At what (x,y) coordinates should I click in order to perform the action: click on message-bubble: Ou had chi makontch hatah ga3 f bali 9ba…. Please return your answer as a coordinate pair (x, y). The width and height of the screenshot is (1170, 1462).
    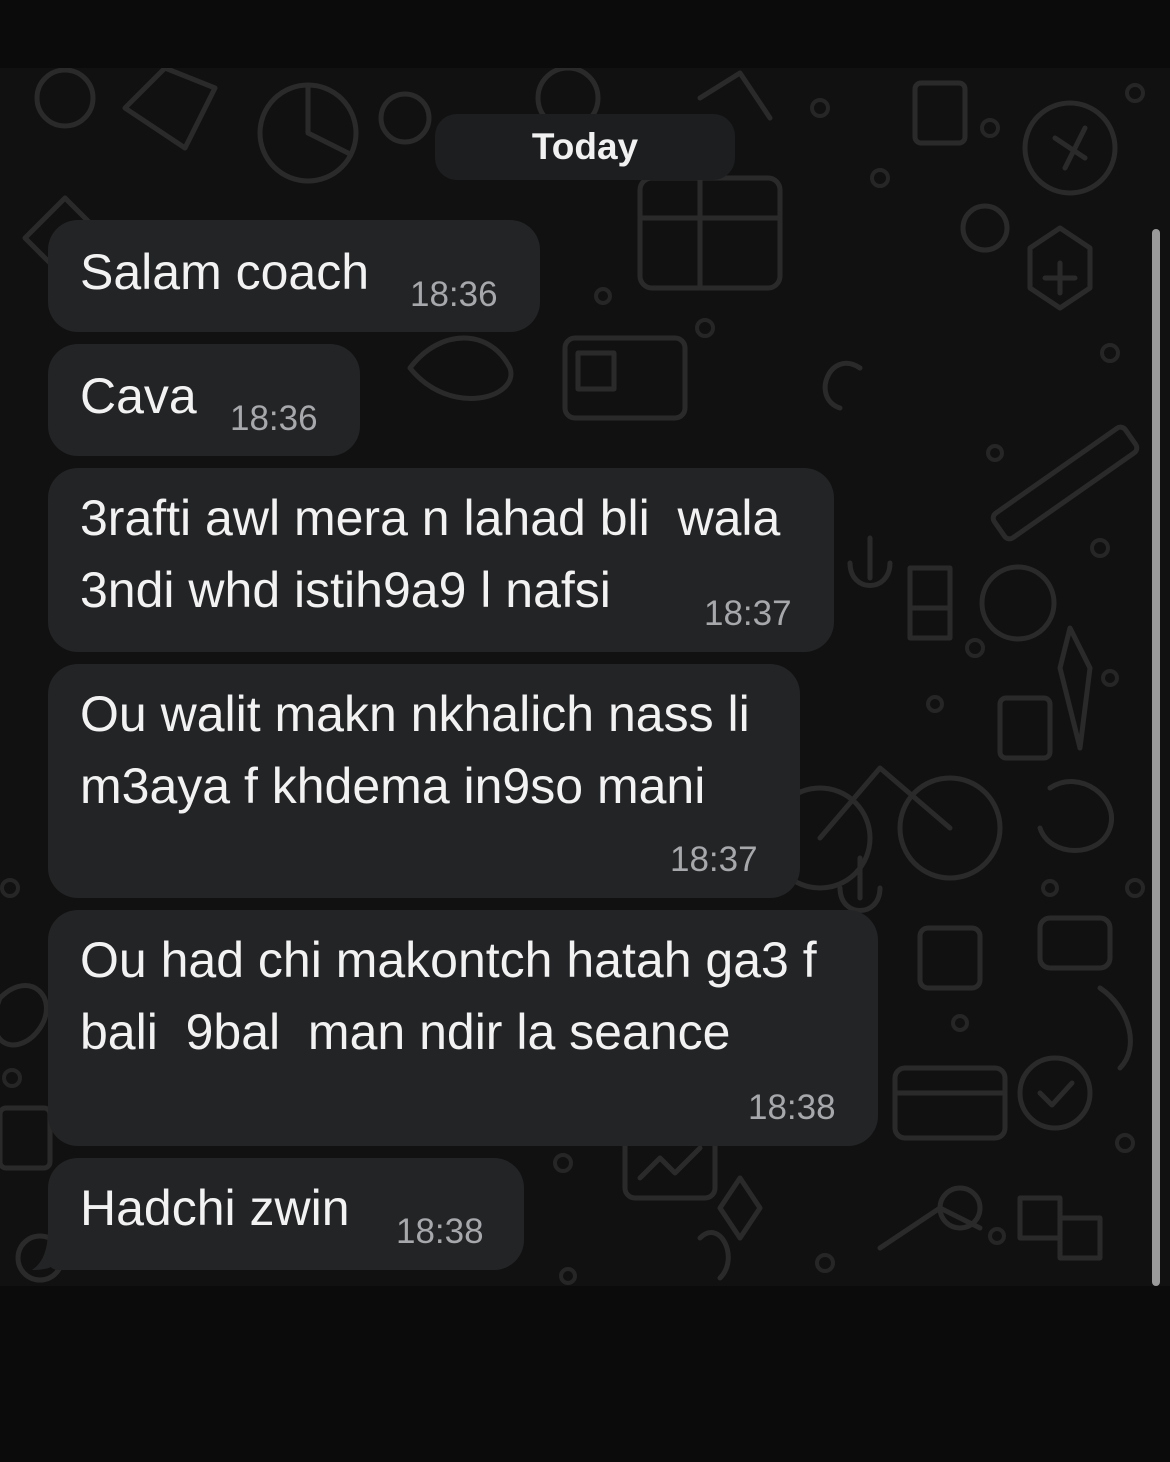
    Looking at the image, I should click on (463, 1028).